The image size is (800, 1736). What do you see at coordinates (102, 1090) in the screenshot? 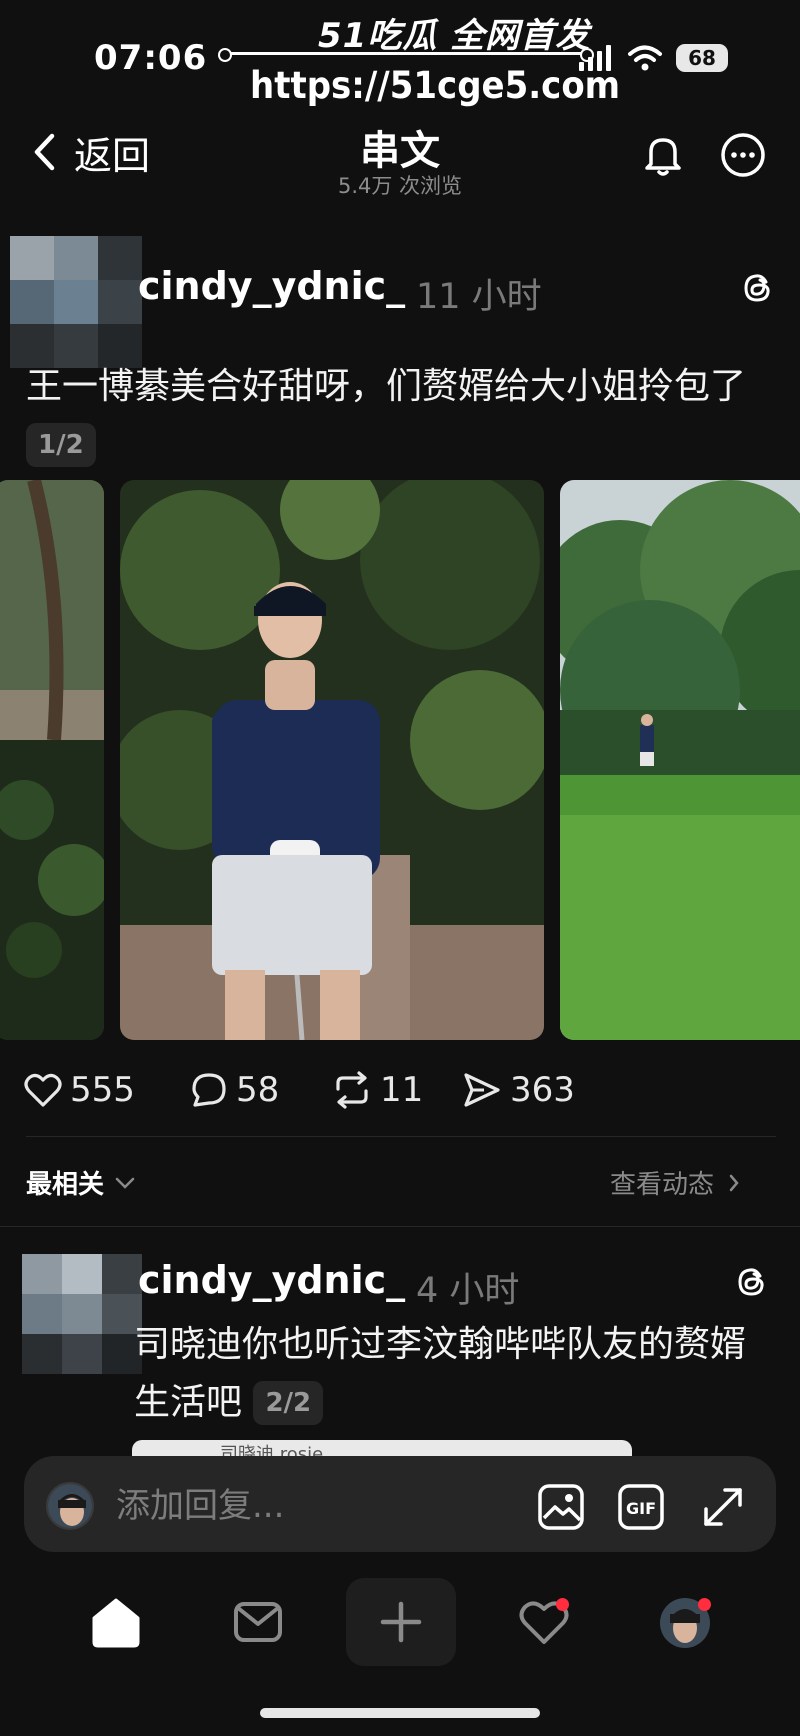
I see `like-count: 555` at bounding box center [102, 1090].